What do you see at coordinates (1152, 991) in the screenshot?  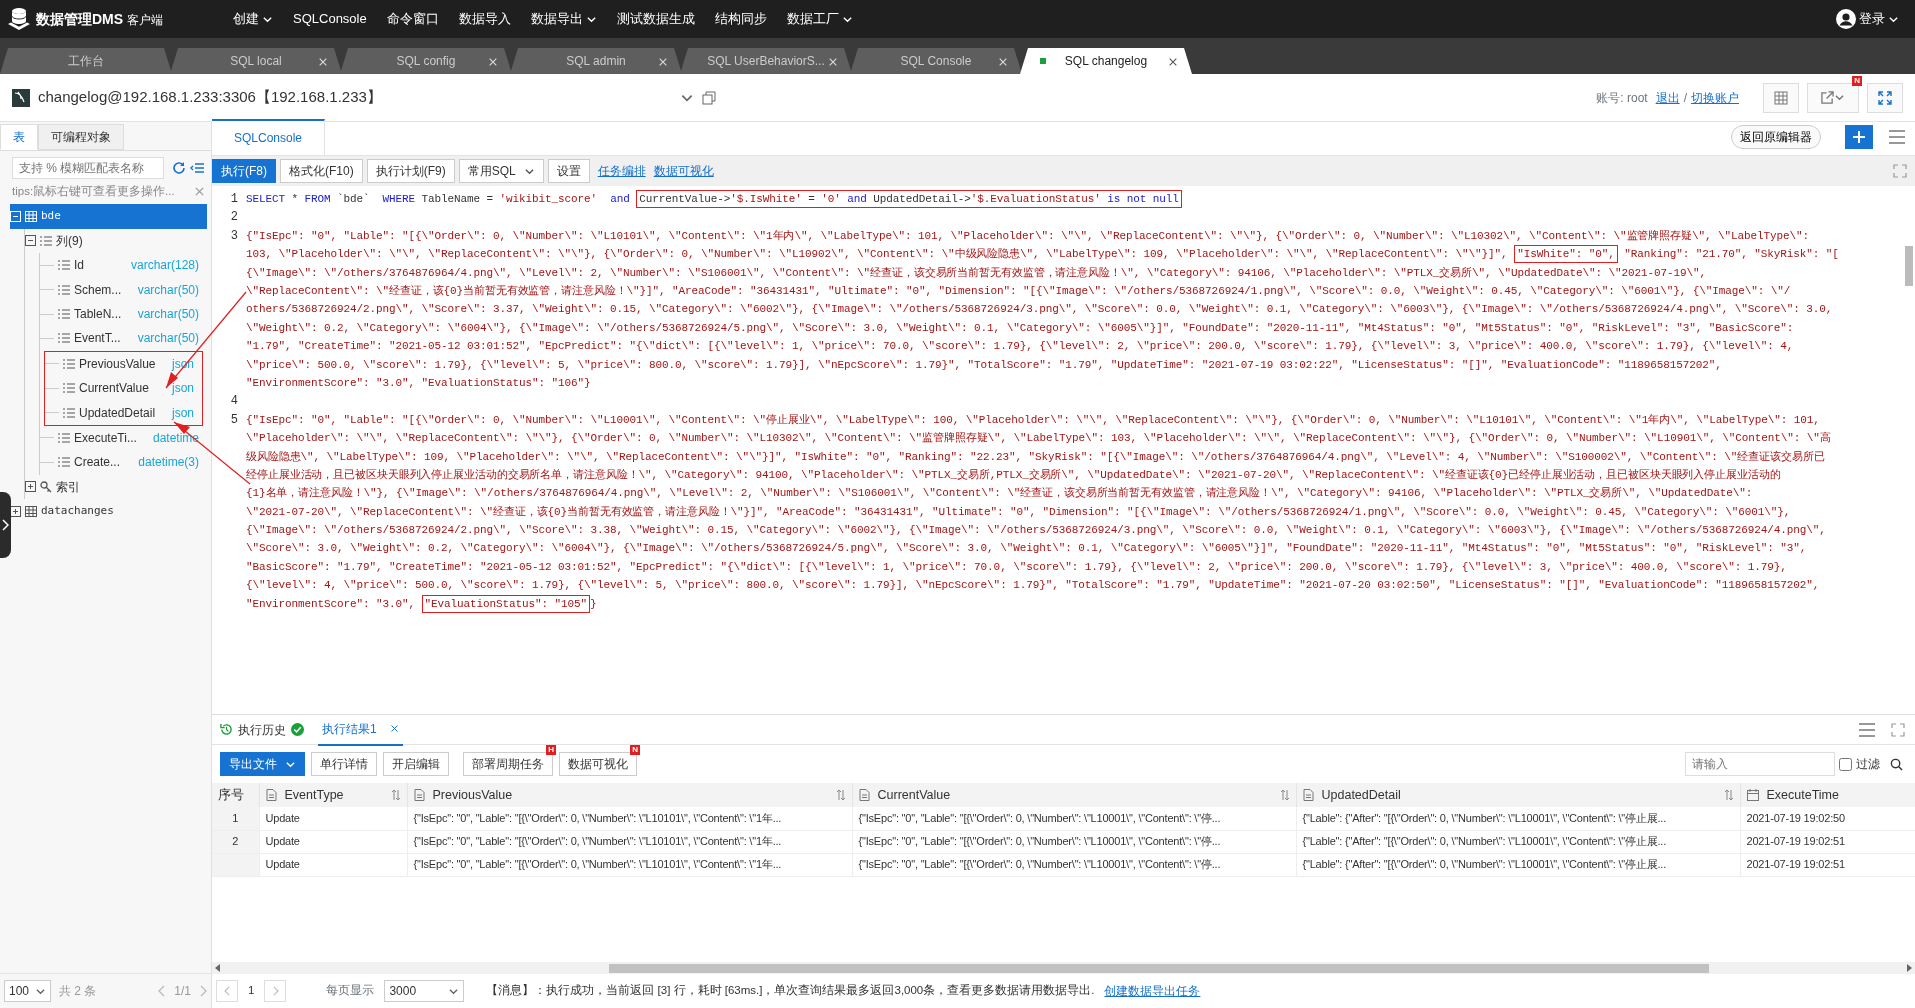 I see `export-task-link: 创建数据导出任务` at bounding box center [1152, 991].